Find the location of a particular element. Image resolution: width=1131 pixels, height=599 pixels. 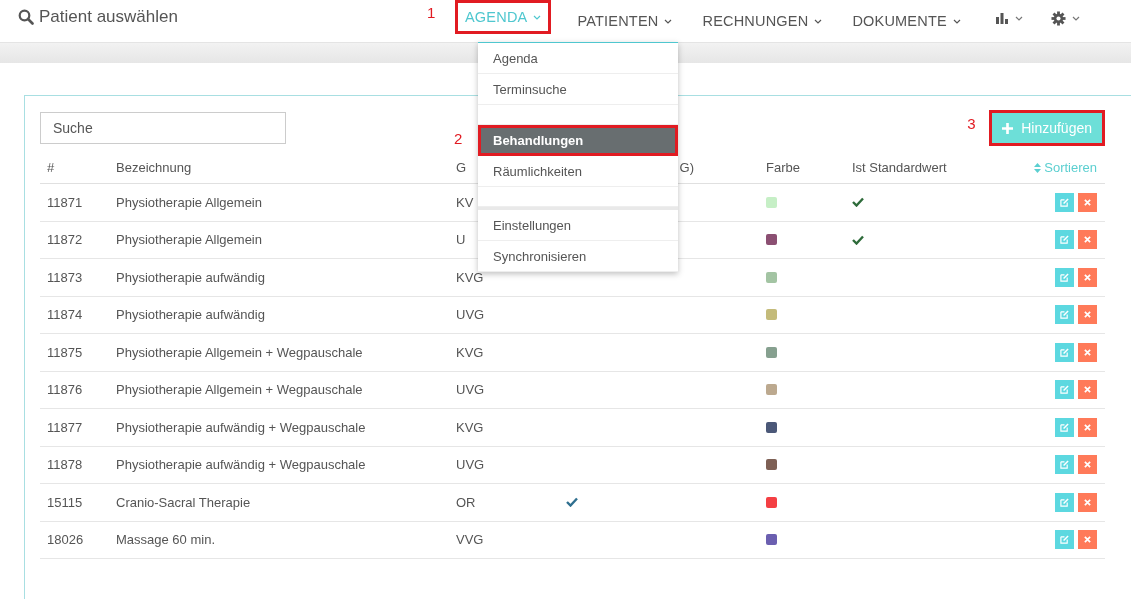

sort-icon is located at coordinates (1038, 167).